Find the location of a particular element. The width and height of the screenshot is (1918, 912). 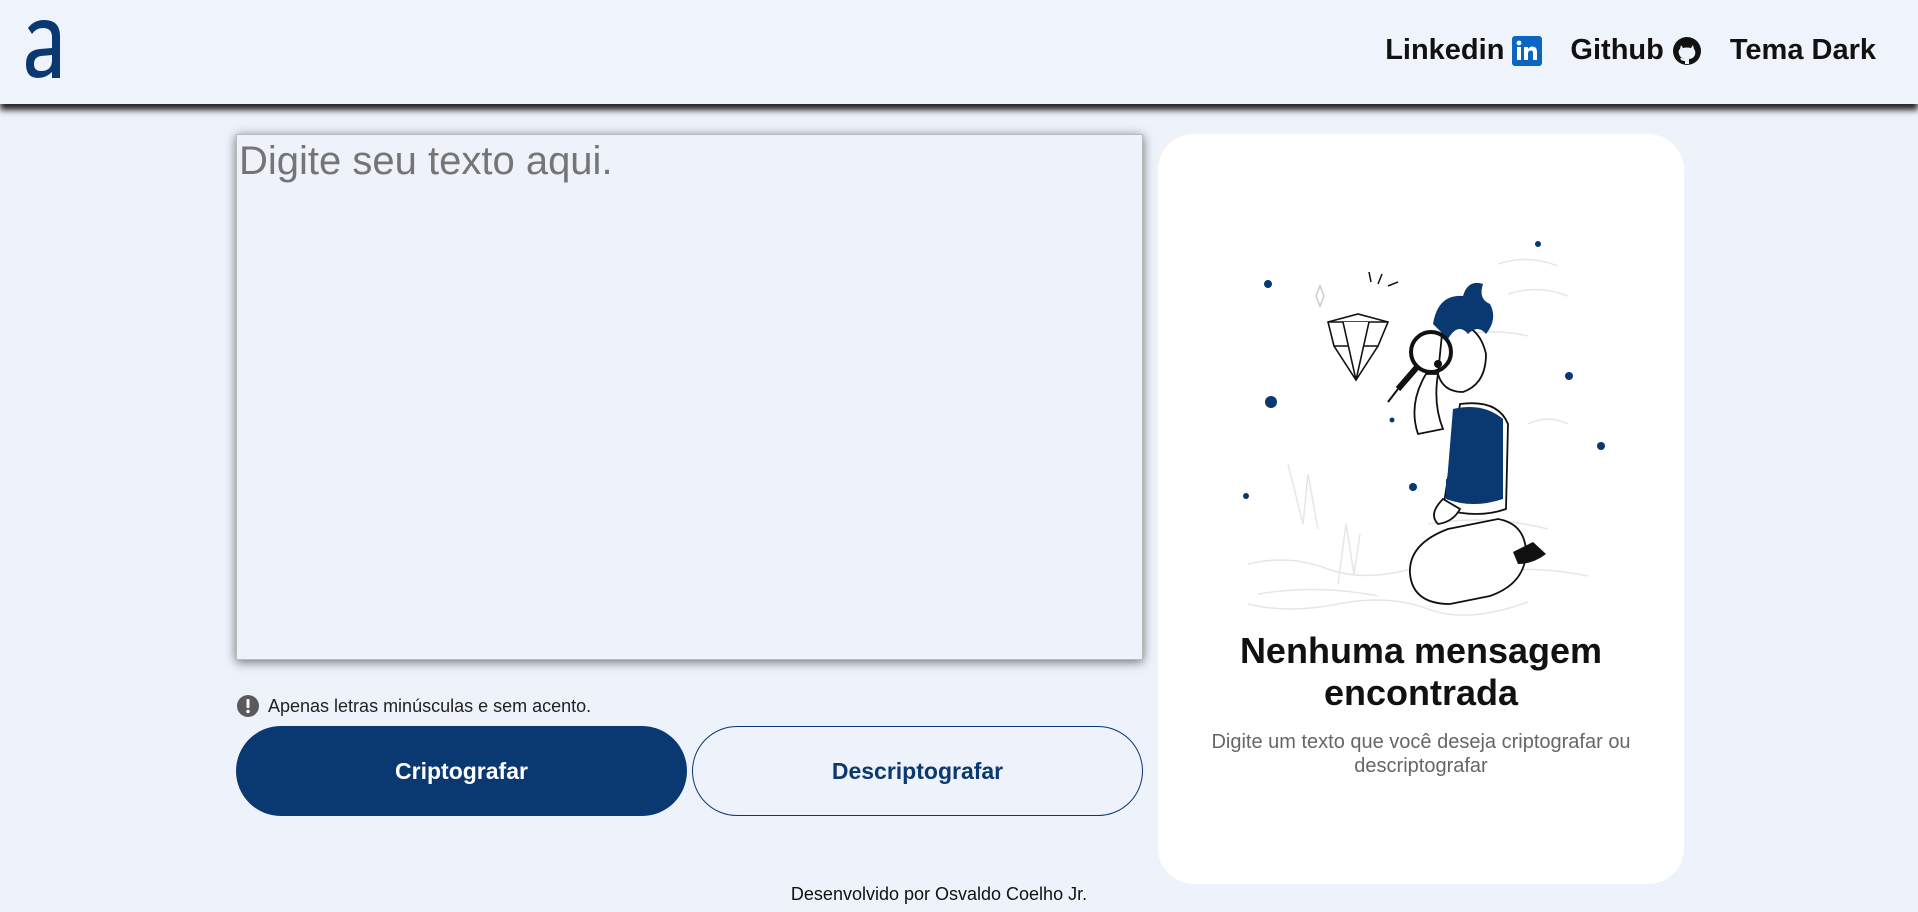

github-link: Github is located at coordinates (1635, 50).